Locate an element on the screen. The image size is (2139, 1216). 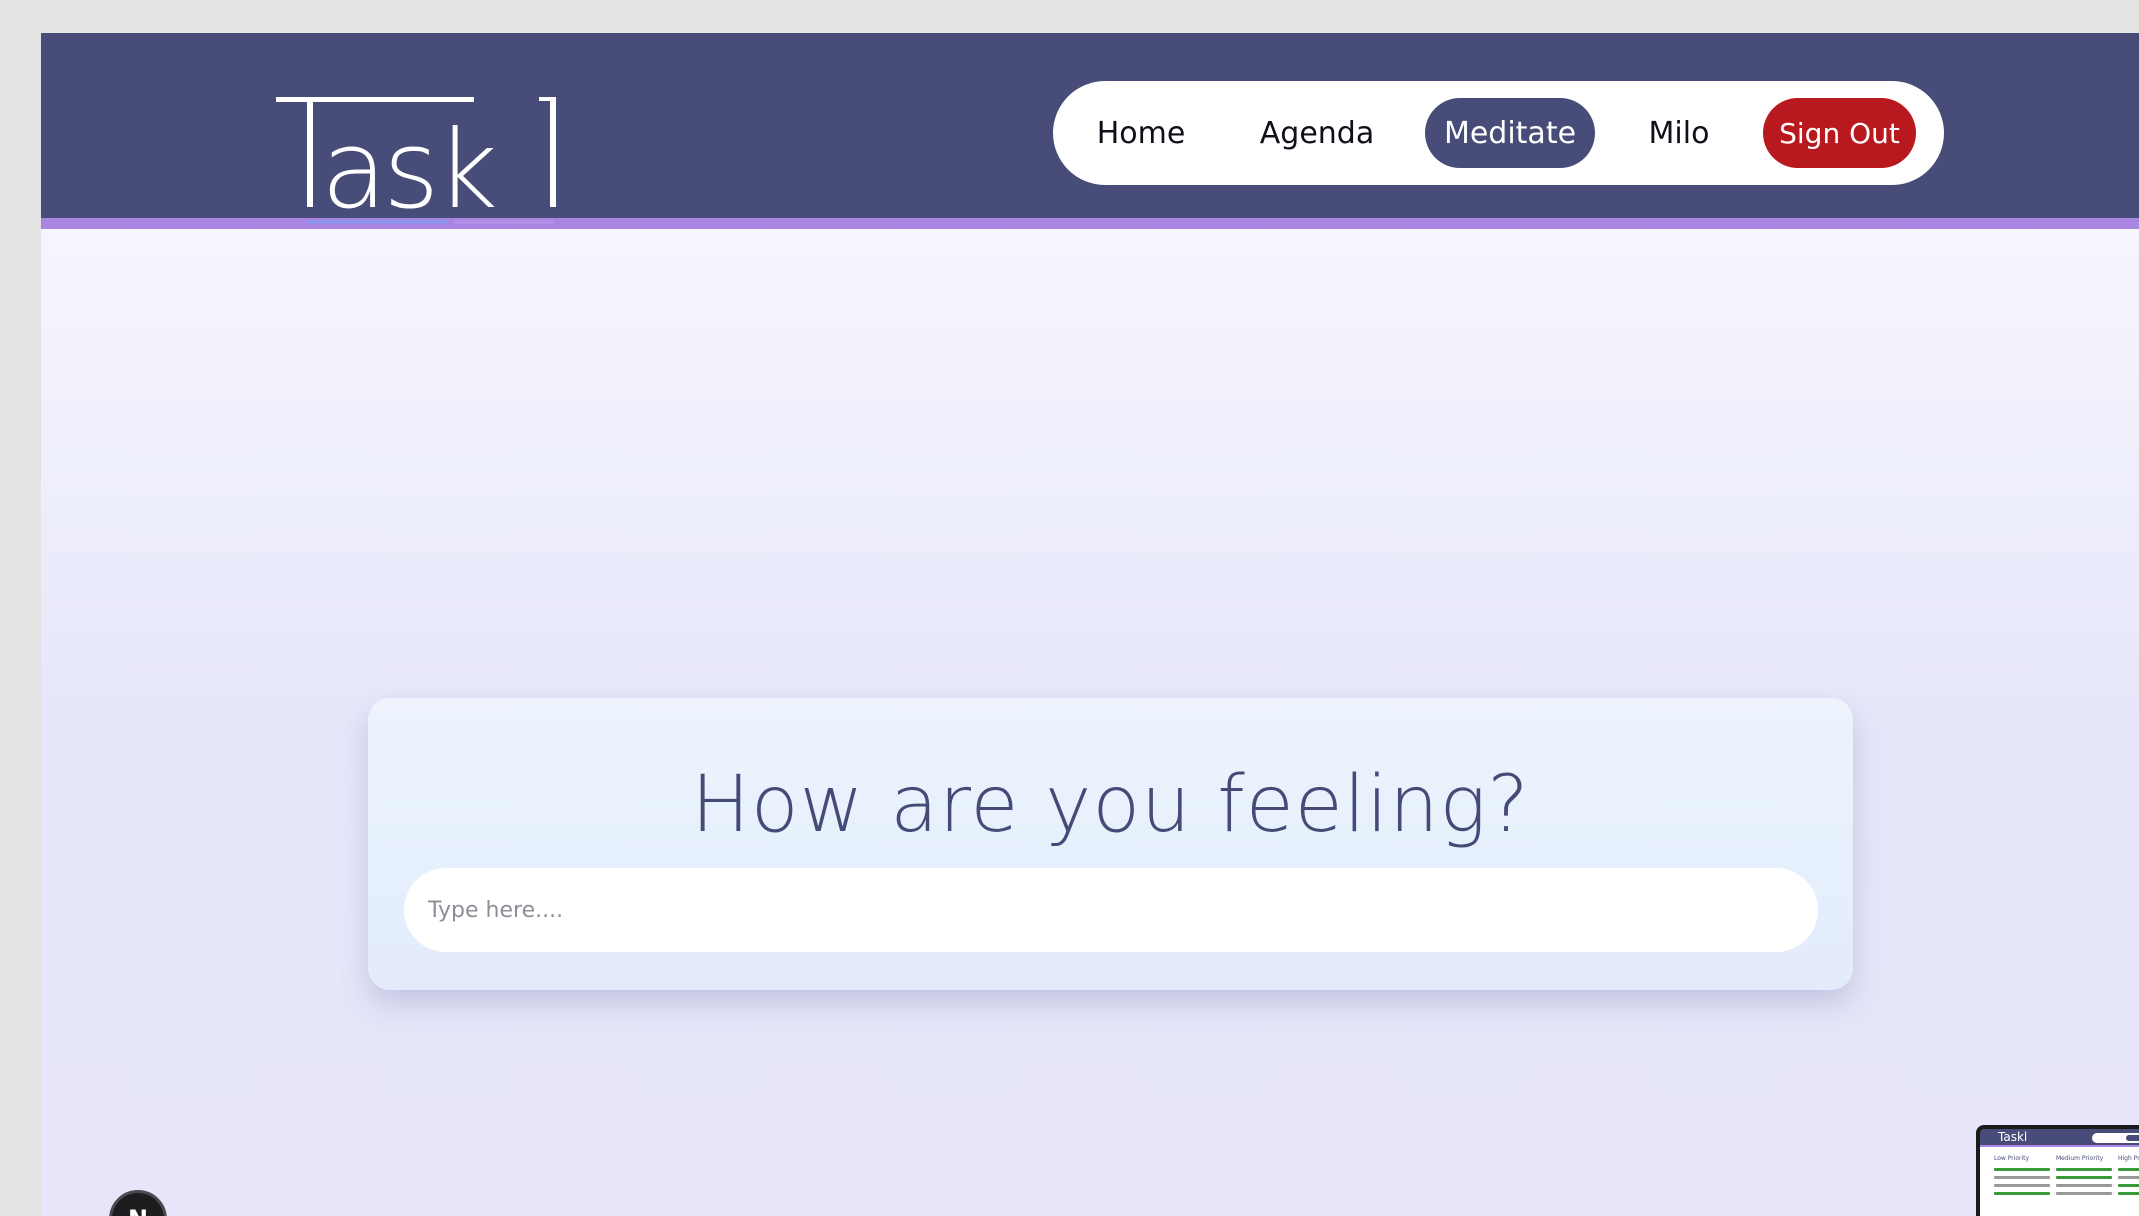
nav-menu: Home Agenda Meditate Milo Sign Out is located at coordinates (1498, 133).